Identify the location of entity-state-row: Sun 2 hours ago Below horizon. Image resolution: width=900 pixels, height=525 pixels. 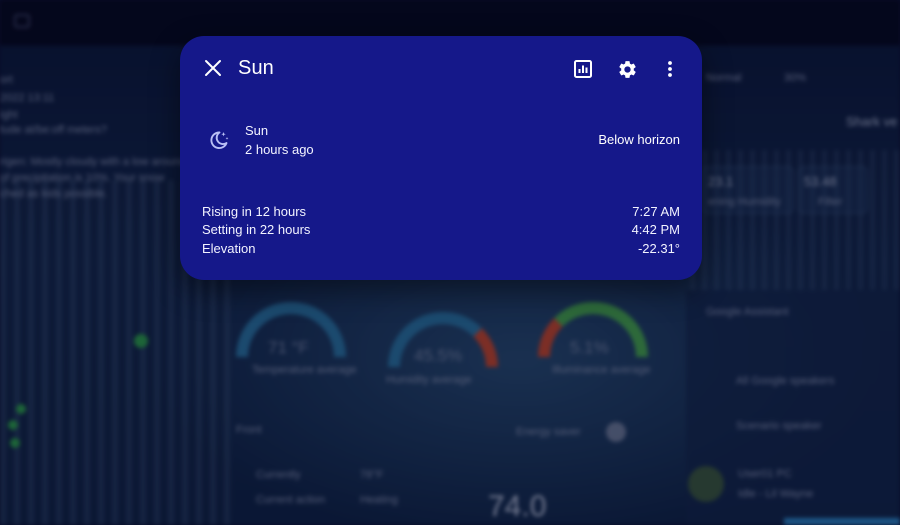
(441, 140).